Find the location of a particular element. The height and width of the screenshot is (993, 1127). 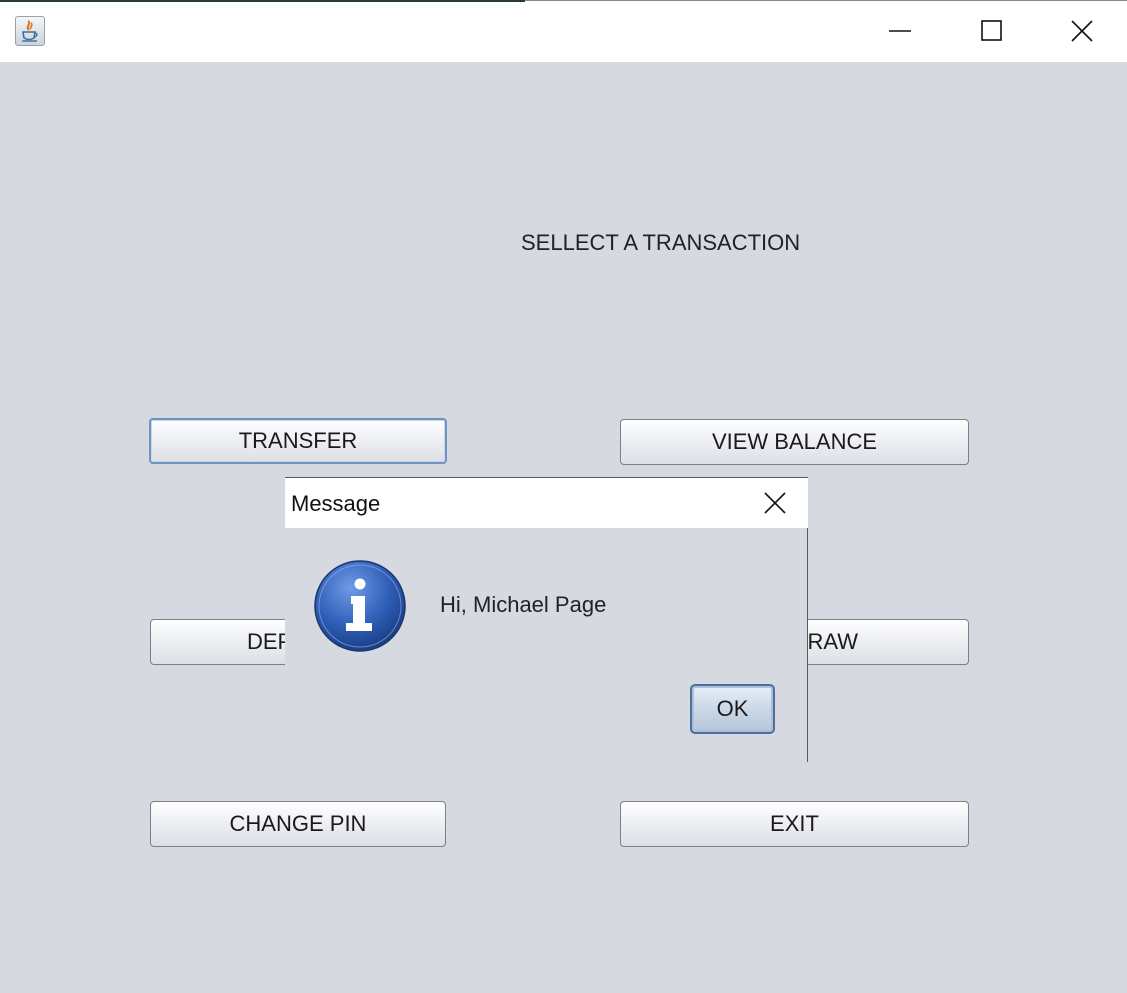

dialog-close-button is located at coordinates (774, 503).